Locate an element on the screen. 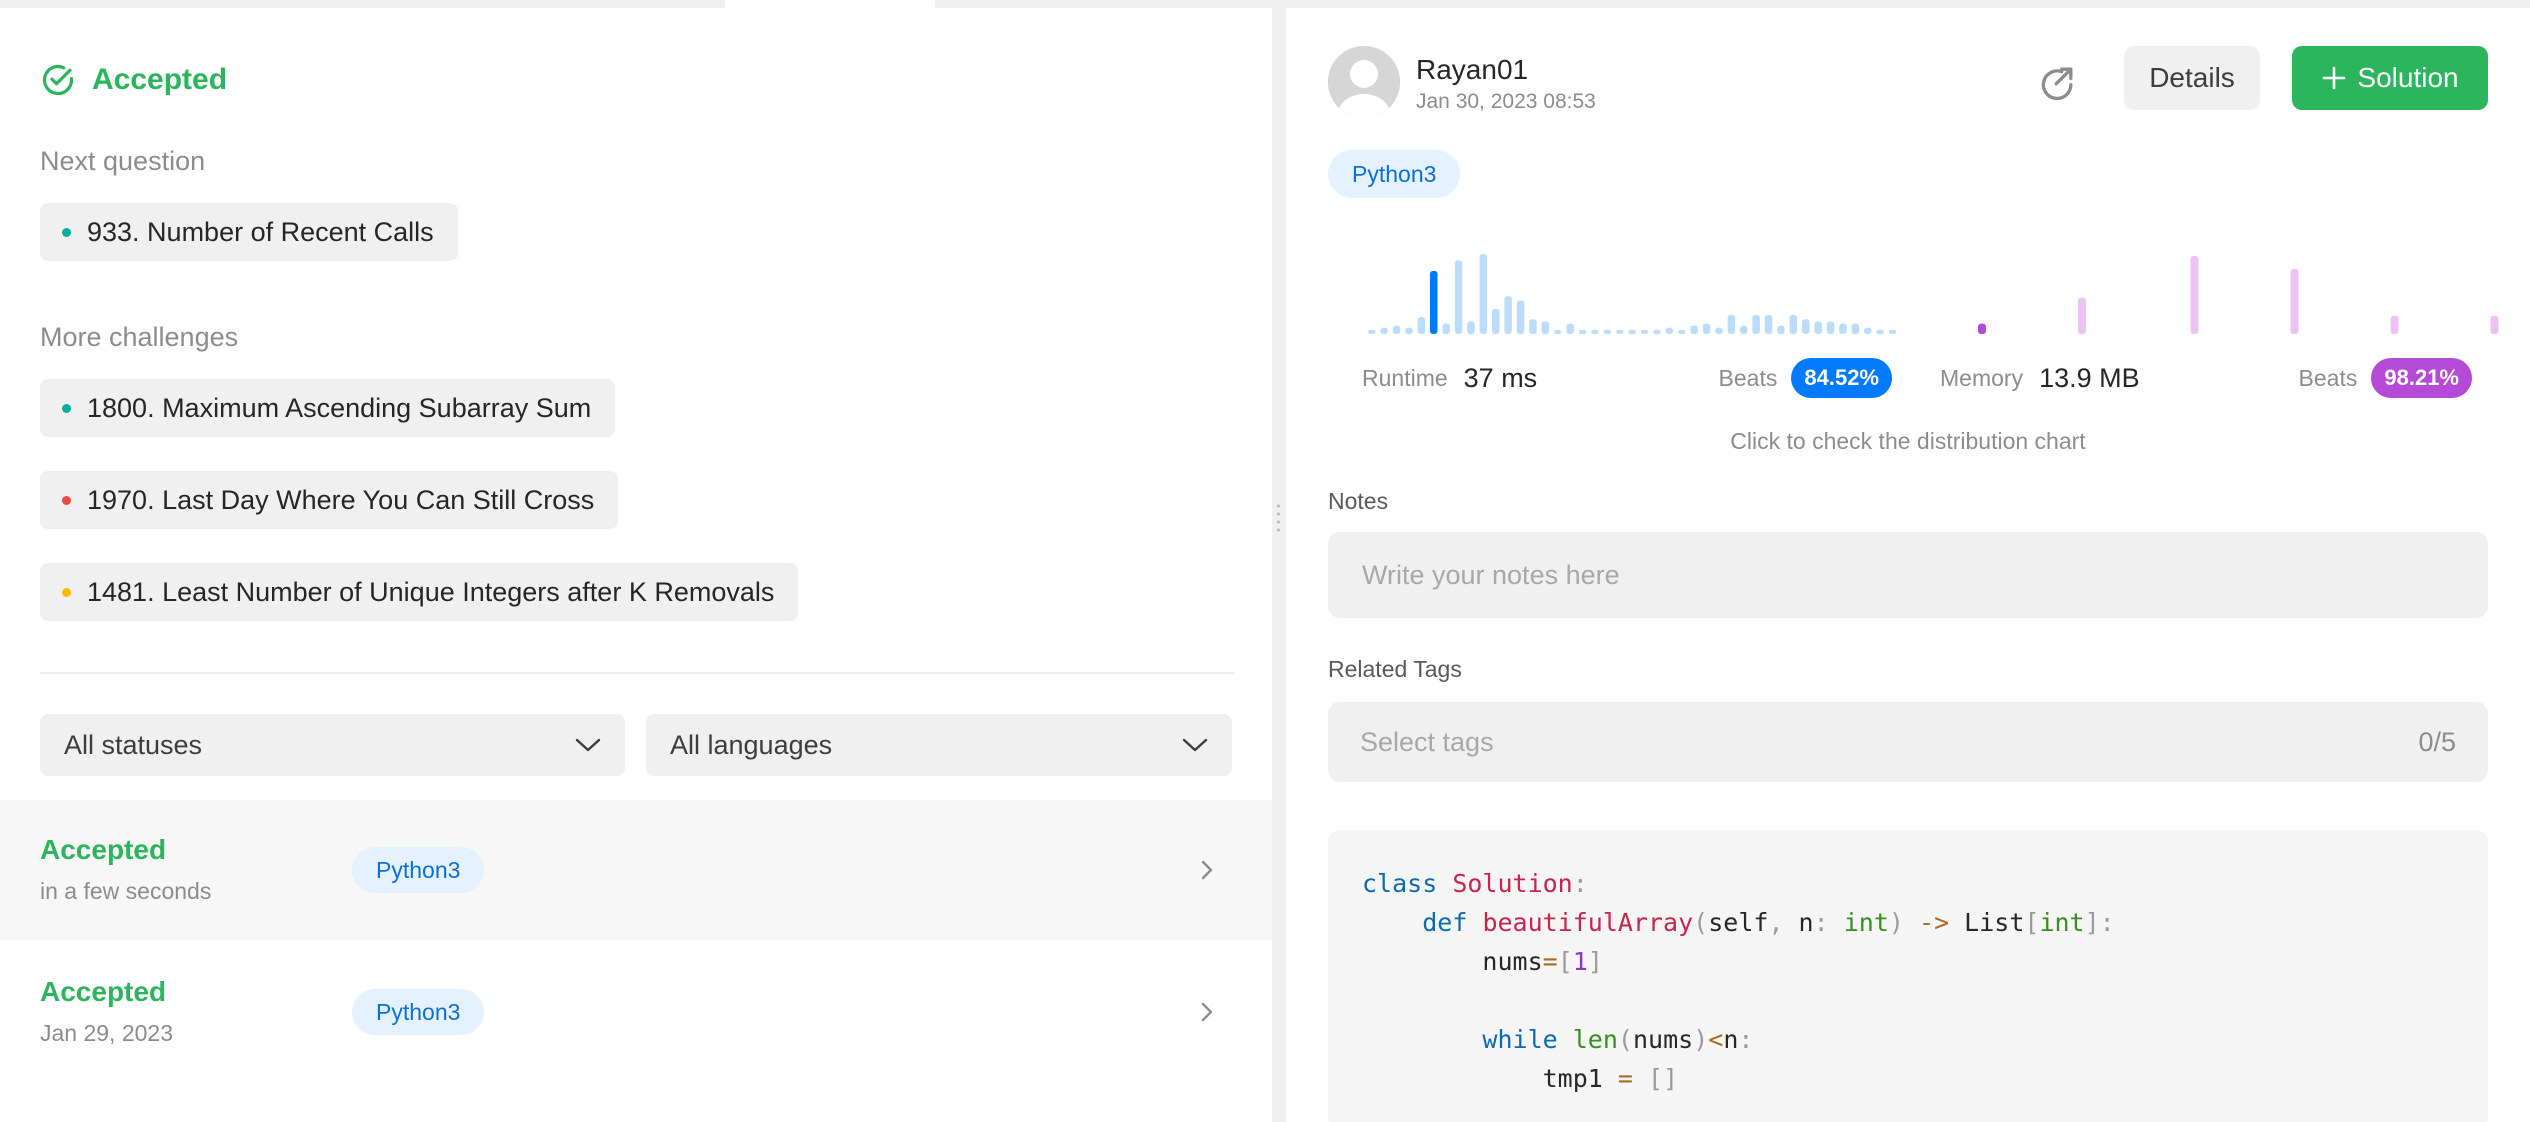 The height and width of the screenshot is (1122, 2530). notes-label: Notes is located at coordinates (1358, 501).